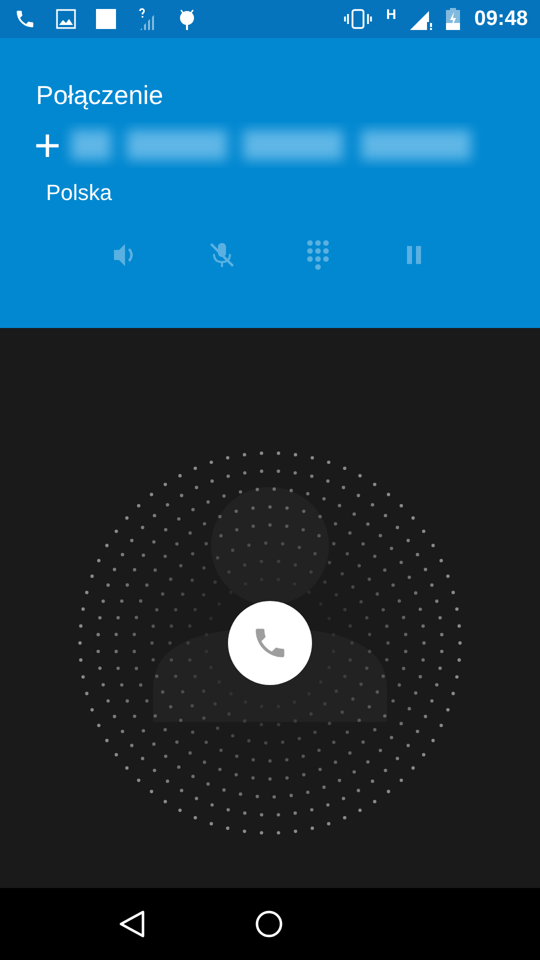  What do you see at coordinates (47, 145) in the screenshot?
I see `number-prefix: +` at bounding box center [47, 145].